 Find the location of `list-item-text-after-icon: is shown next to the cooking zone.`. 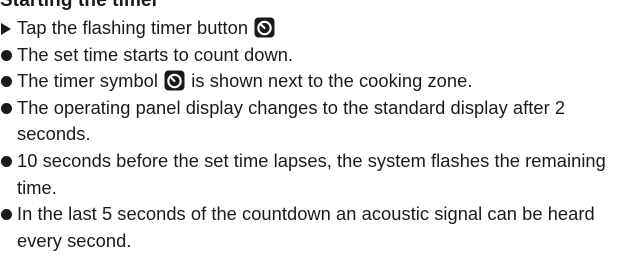

list-item-text-after-icon: is shown next to the cooking zone. is located at coordinates (332, 81).